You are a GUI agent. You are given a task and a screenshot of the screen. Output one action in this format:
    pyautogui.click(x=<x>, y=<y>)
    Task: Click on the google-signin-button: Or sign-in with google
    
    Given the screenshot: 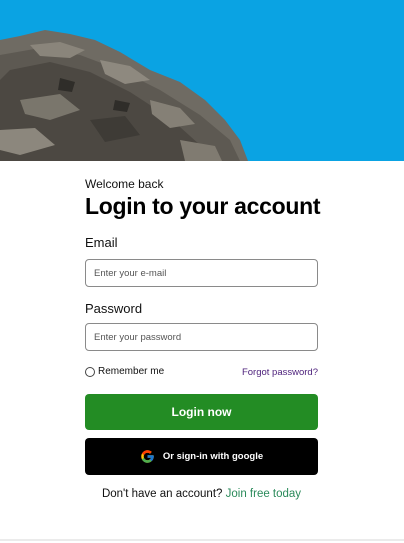 What is the action you would take?
    pyautogui.click(x=201, y=456)
    